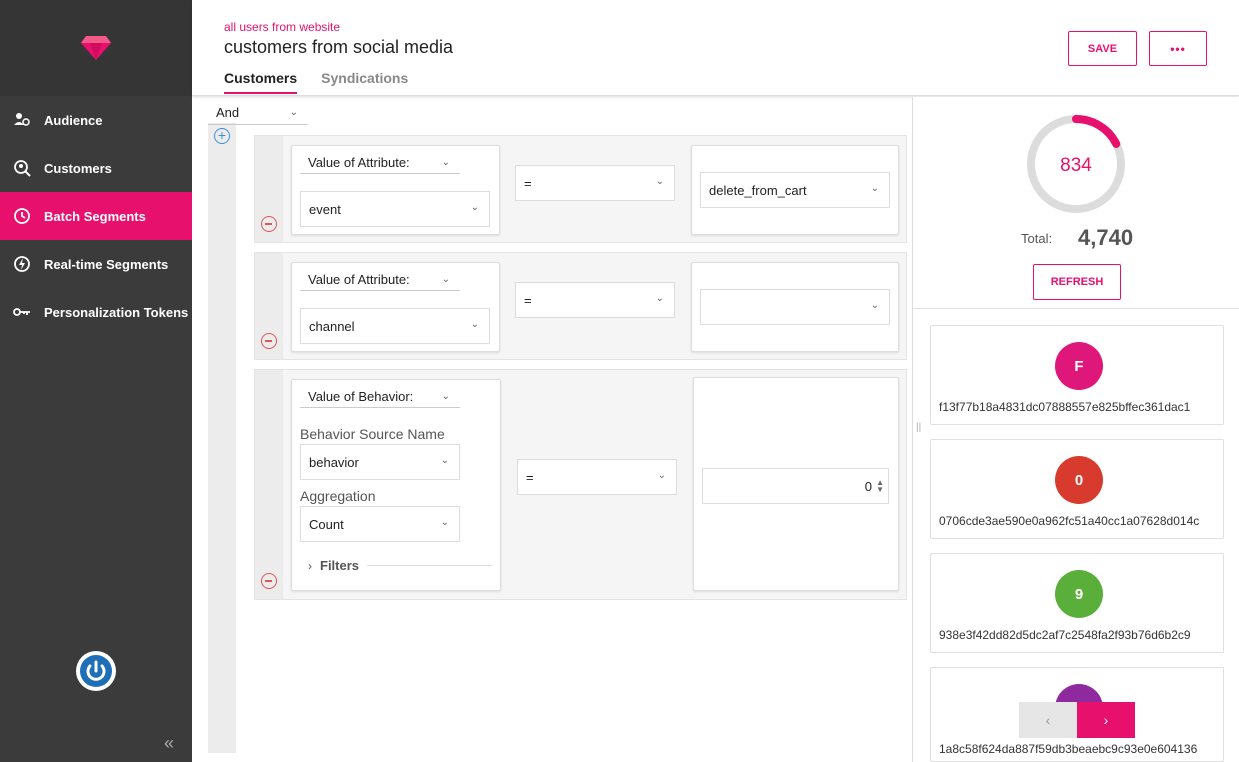 The height and width of the screenshot is (762, 1239). I want to click on sidebar-item-label: Customers, so click(78, 168).